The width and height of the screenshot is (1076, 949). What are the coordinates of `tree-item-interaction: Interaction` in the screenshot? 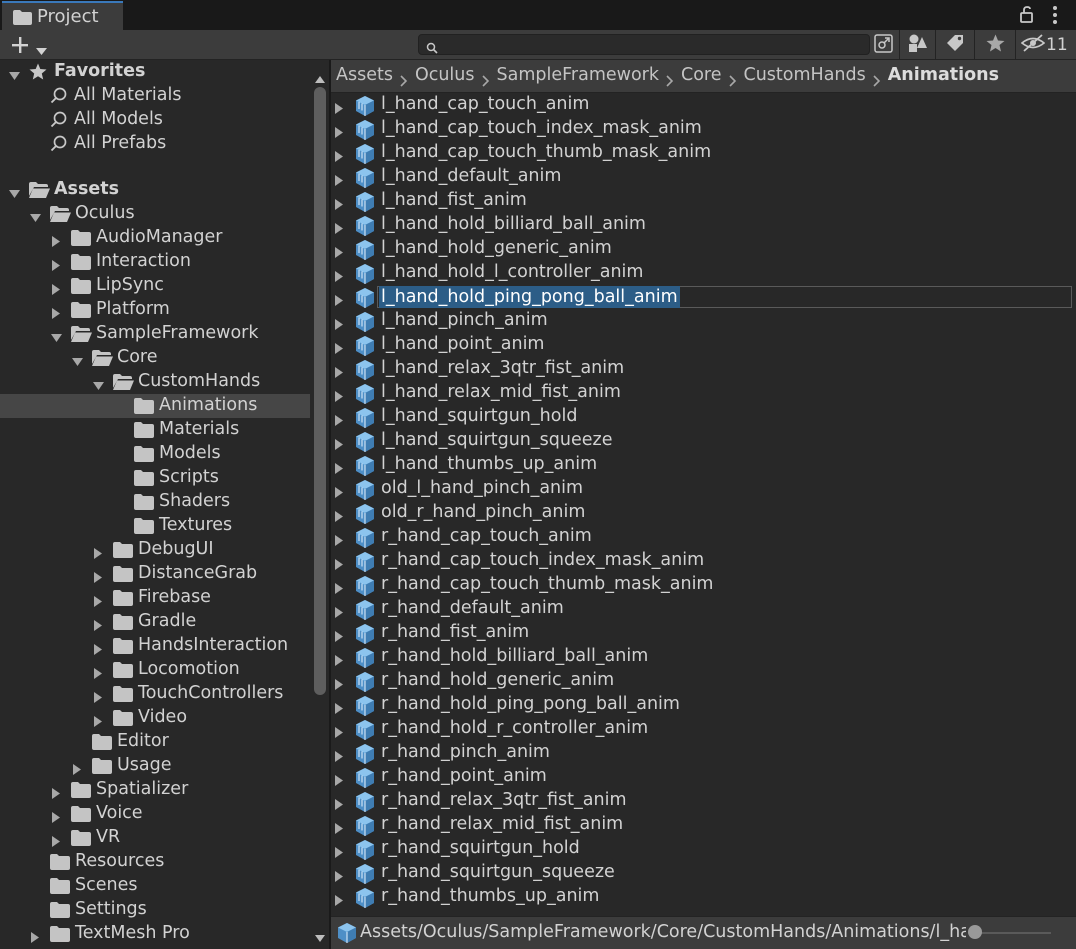 It's located at (155, 262).